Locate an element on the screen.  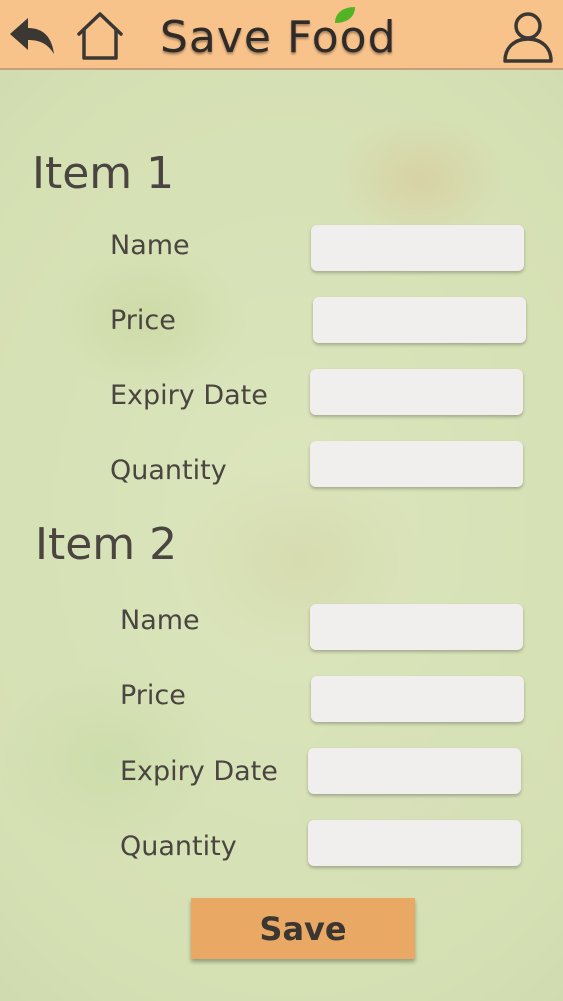
item-1-price-input is located at coordinates (419, 320).